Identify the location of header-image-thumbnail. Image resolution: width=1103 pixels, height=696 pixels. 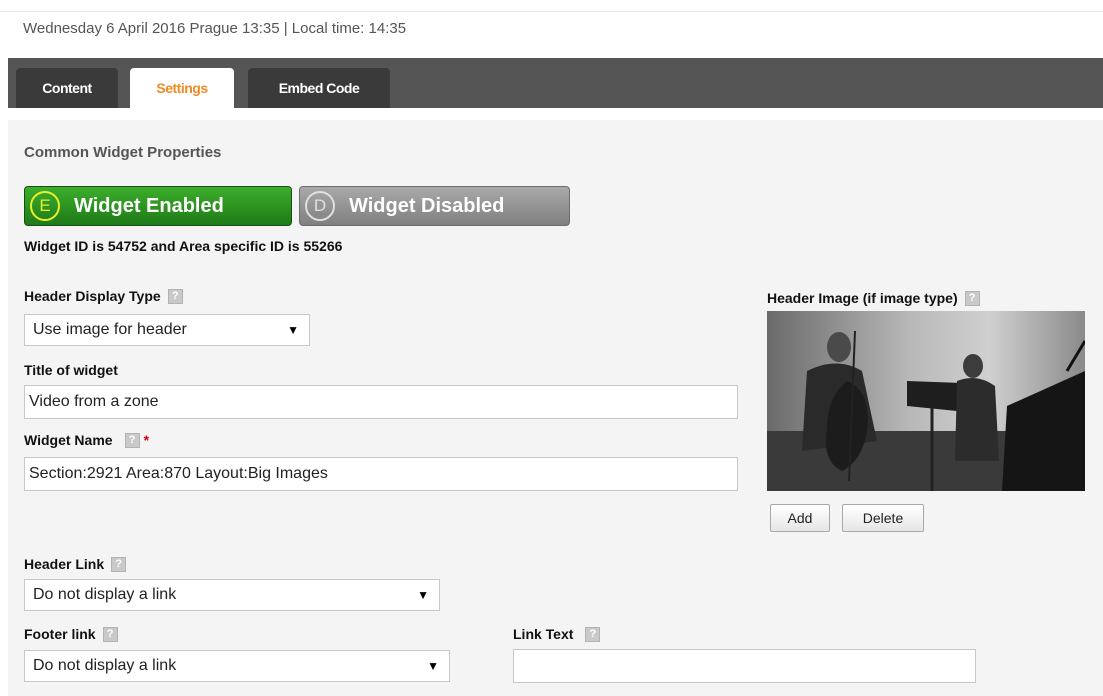
(926, 401).